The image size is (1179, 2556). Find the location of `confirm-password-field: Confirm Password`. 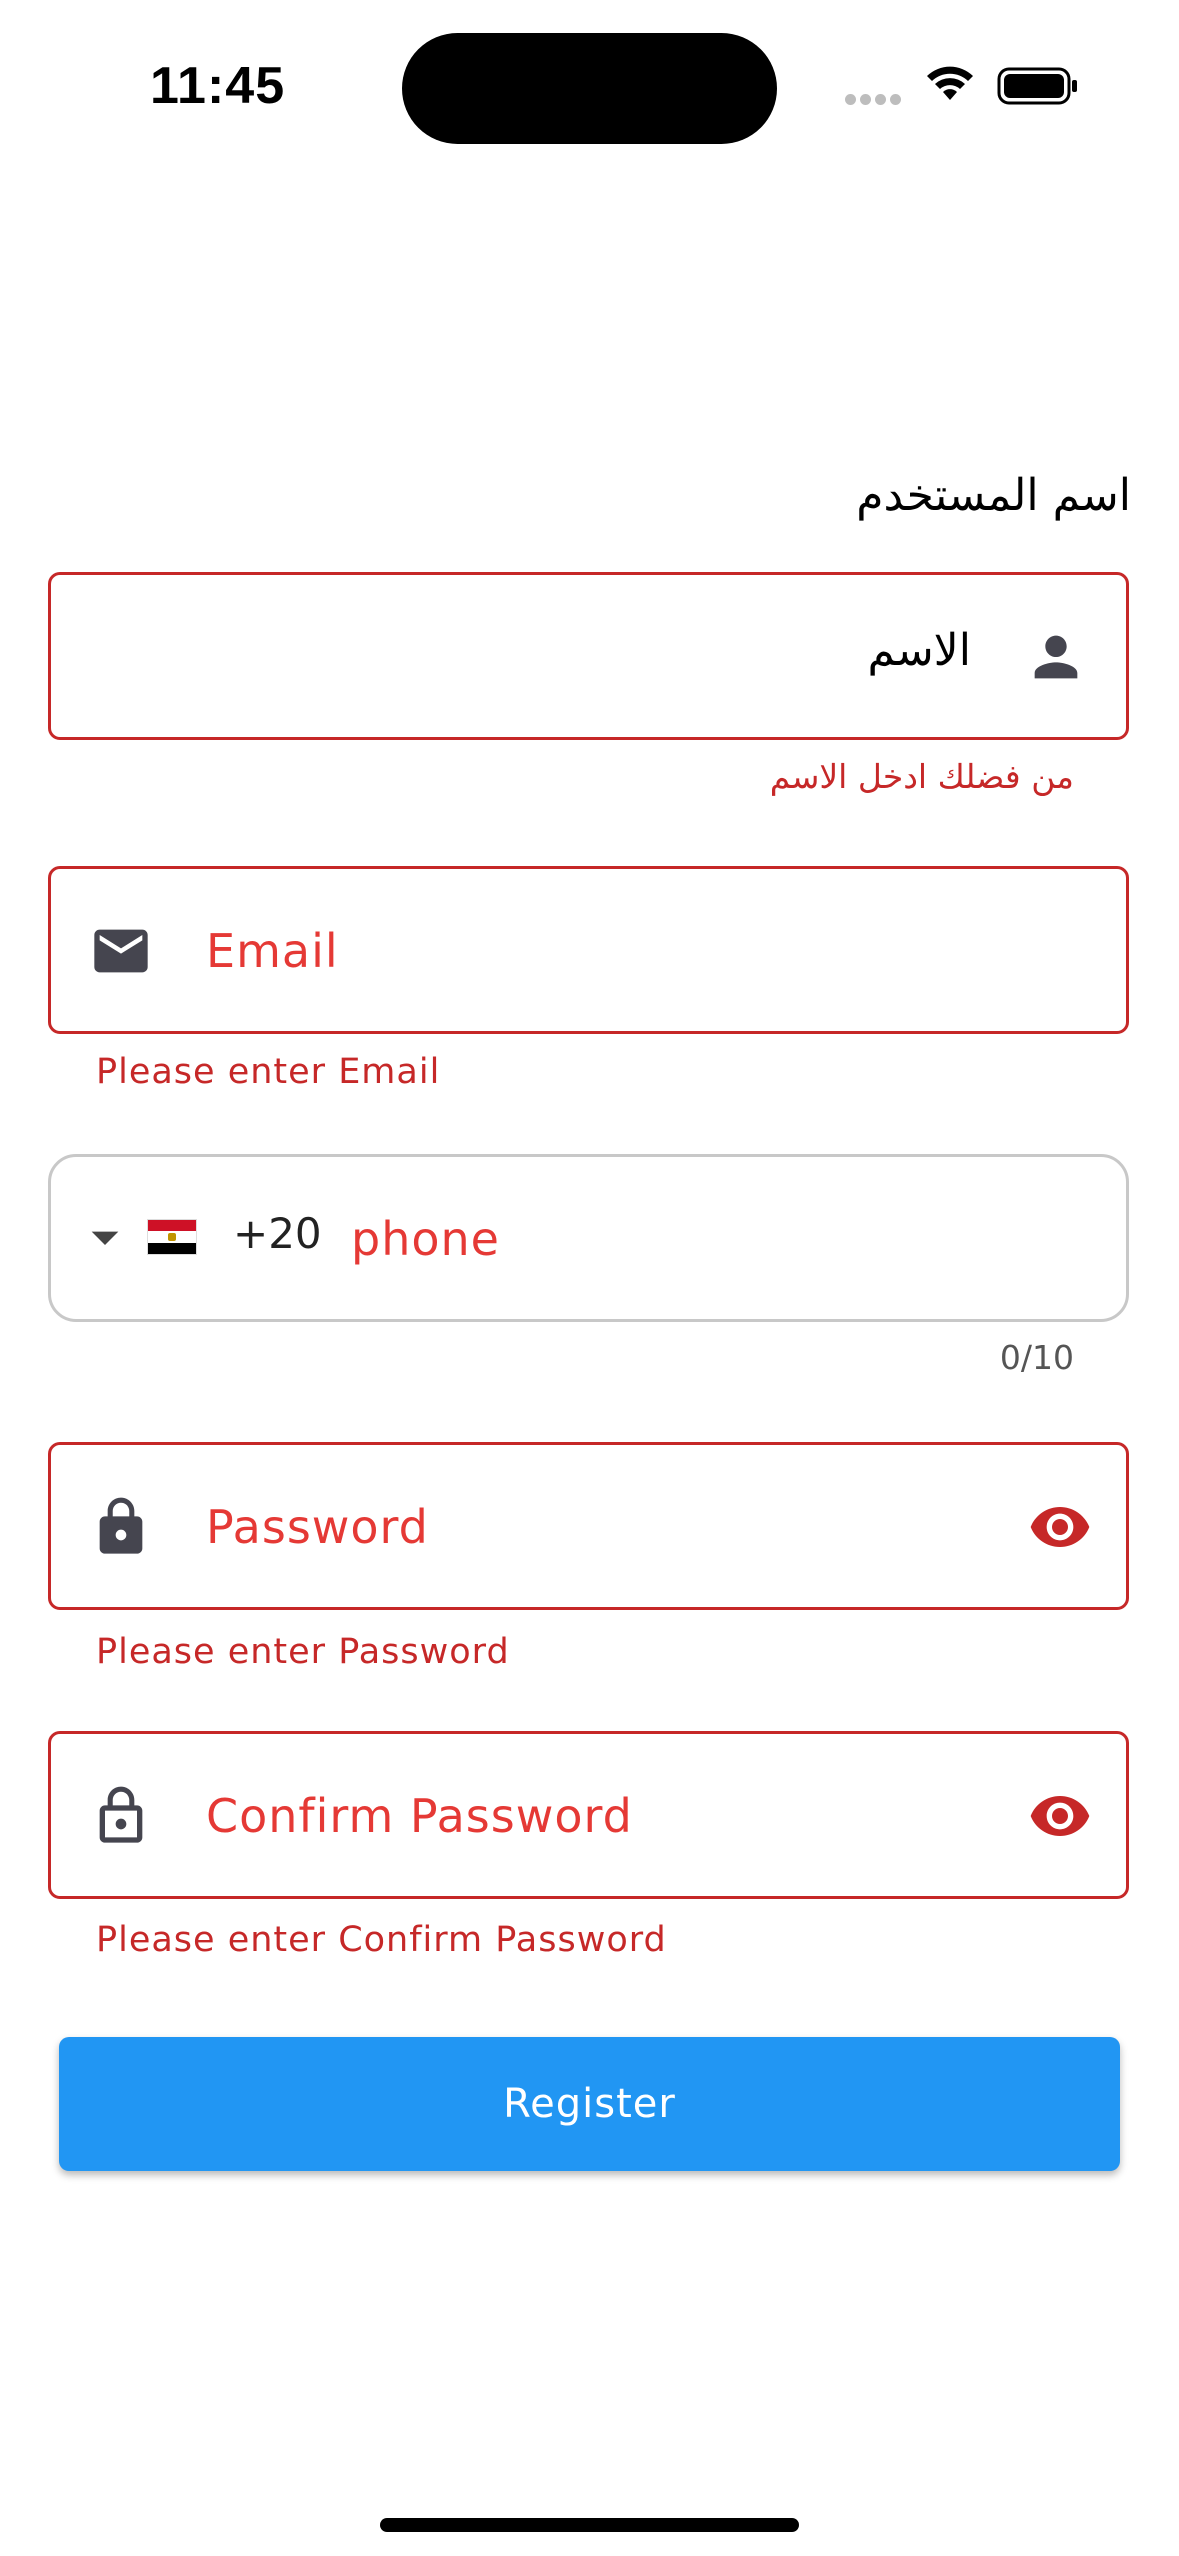

confirm-password-field: Confirm Password is located at coordinates (588, 1815).